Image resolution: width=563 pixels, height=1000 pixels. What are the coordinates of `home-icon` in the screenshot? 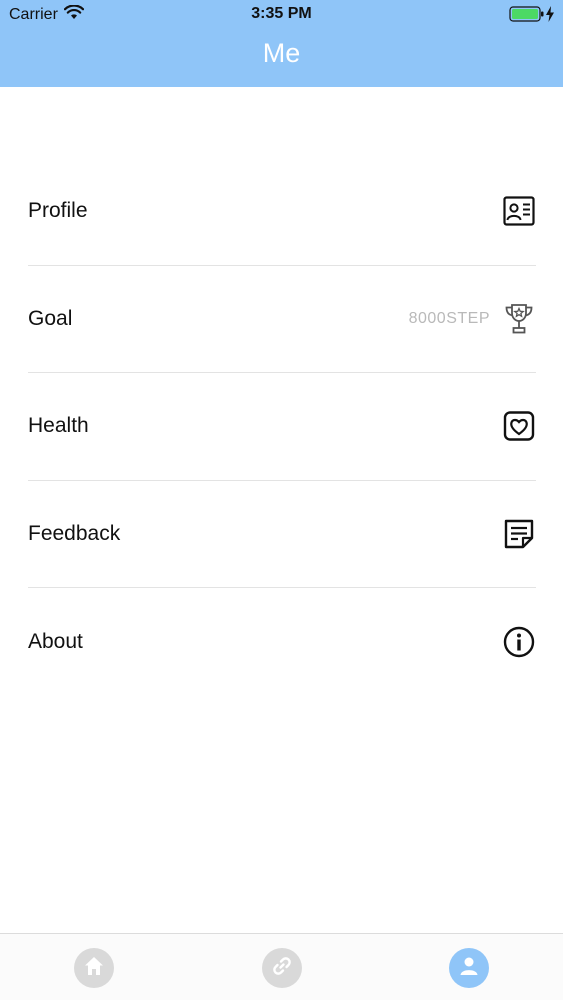 It's located at (94, 968).